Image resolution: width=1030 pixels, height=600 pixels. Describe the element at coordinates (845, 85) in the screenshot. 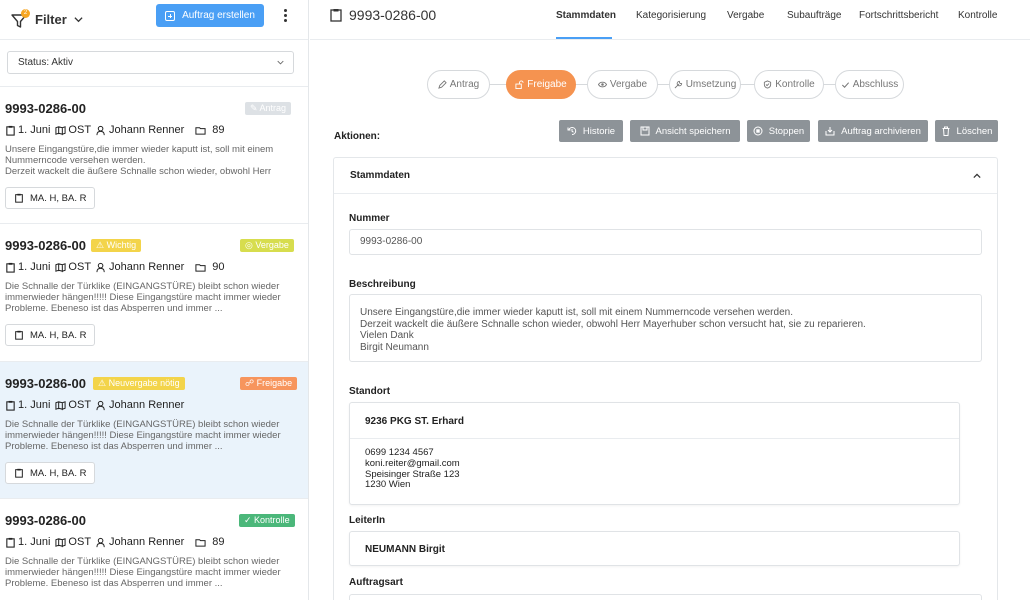

I see `check-icon` at that location.